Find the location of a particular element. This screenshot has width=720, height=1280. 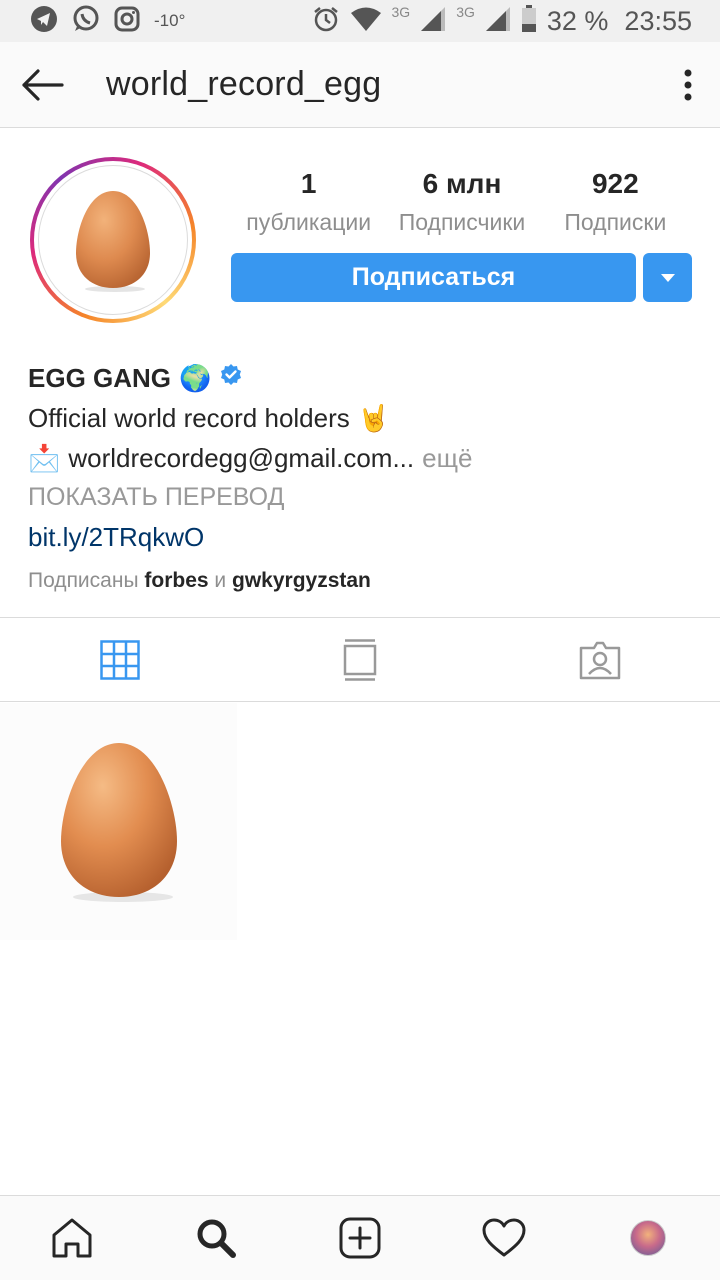

nav-activity is located at coordinates (504, 1238).